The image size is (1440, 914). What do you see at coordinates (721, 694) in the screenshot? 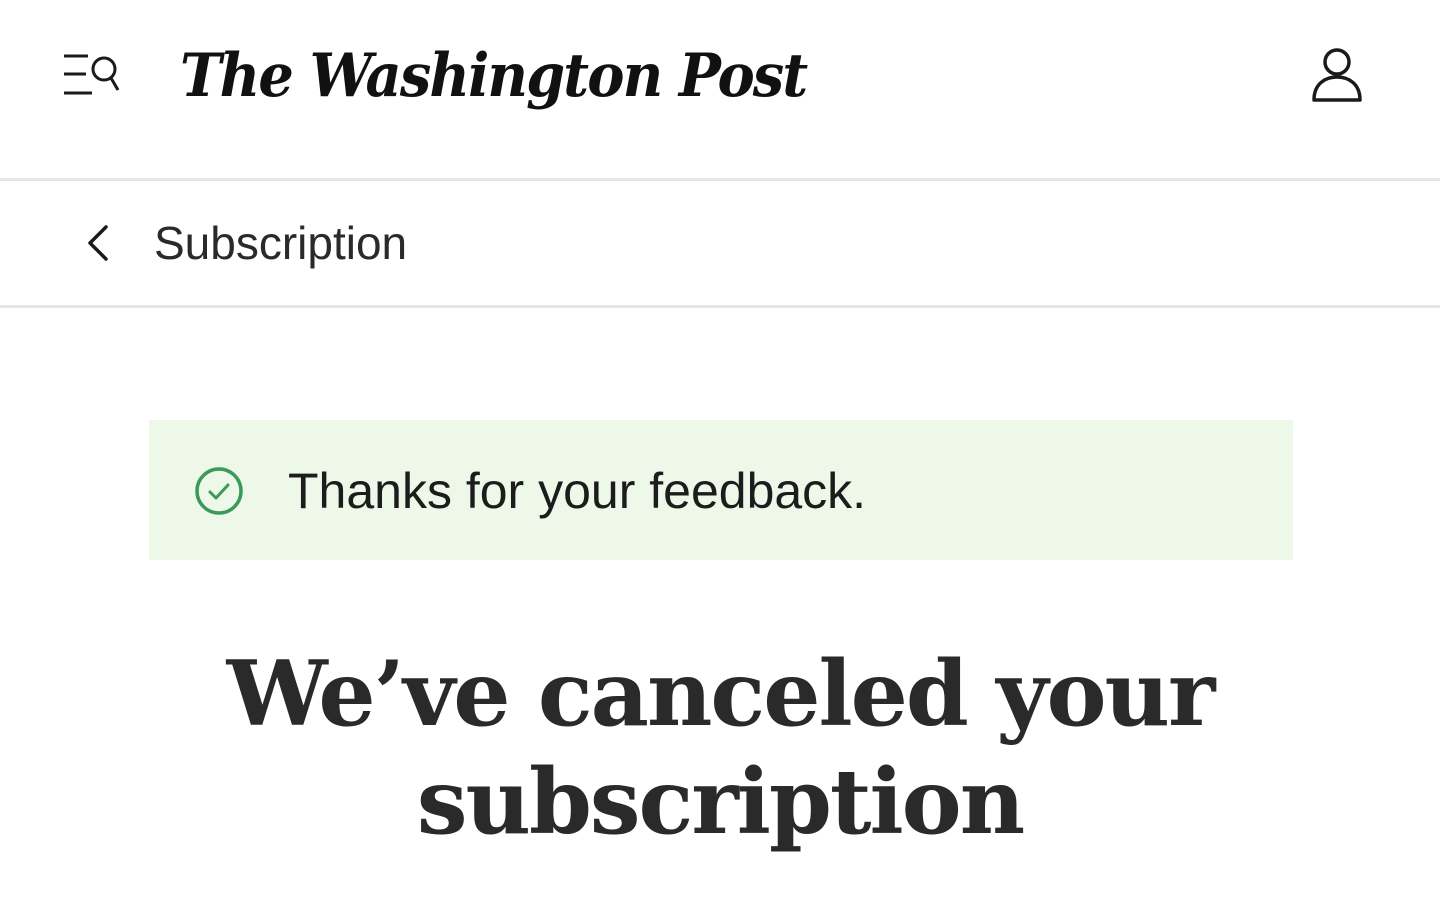
I see `headline-line-1: We’ve canceled your` at bounding box center [721, 694].